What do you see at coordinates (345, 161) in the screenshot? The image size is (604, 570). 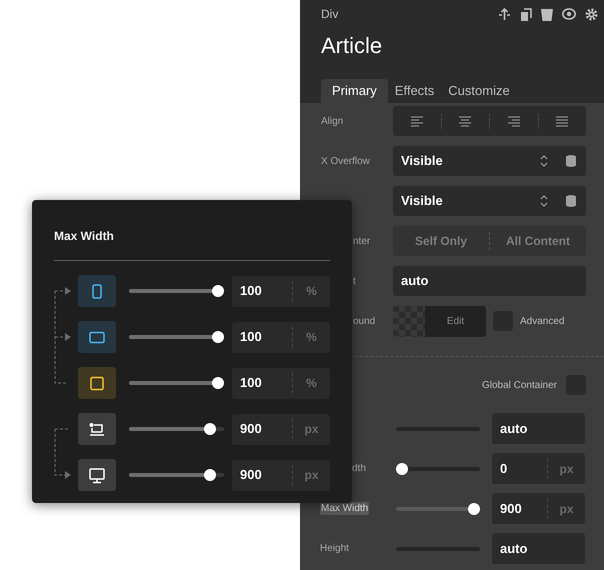 I see `field-label: X Overflow` at bounding box center [345, 161].